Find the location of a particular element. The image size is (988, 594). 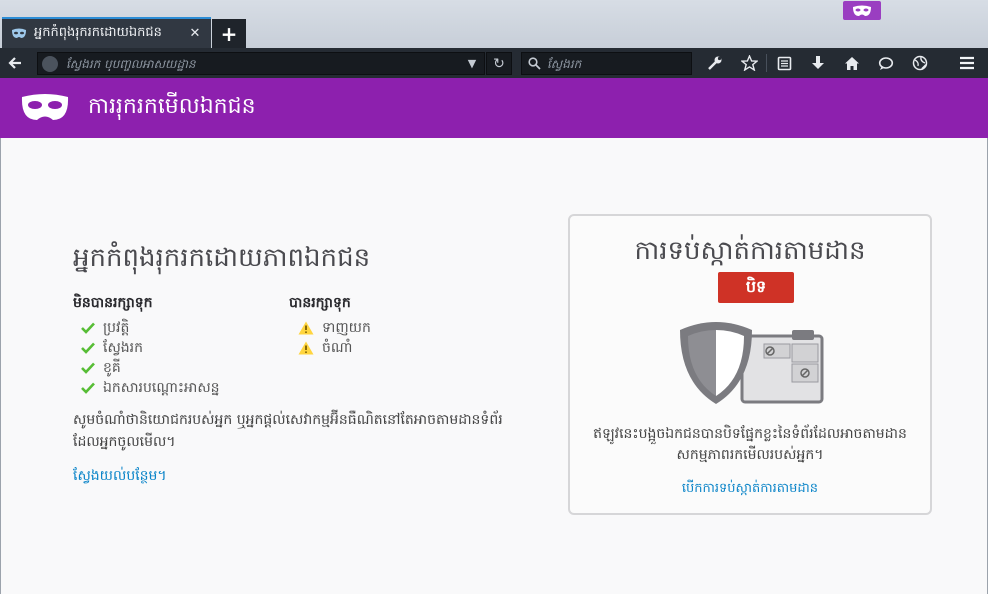

list-item-label: ឯកសារបណ្ដោះអាសន្ន is located at coordinates (161, 387).